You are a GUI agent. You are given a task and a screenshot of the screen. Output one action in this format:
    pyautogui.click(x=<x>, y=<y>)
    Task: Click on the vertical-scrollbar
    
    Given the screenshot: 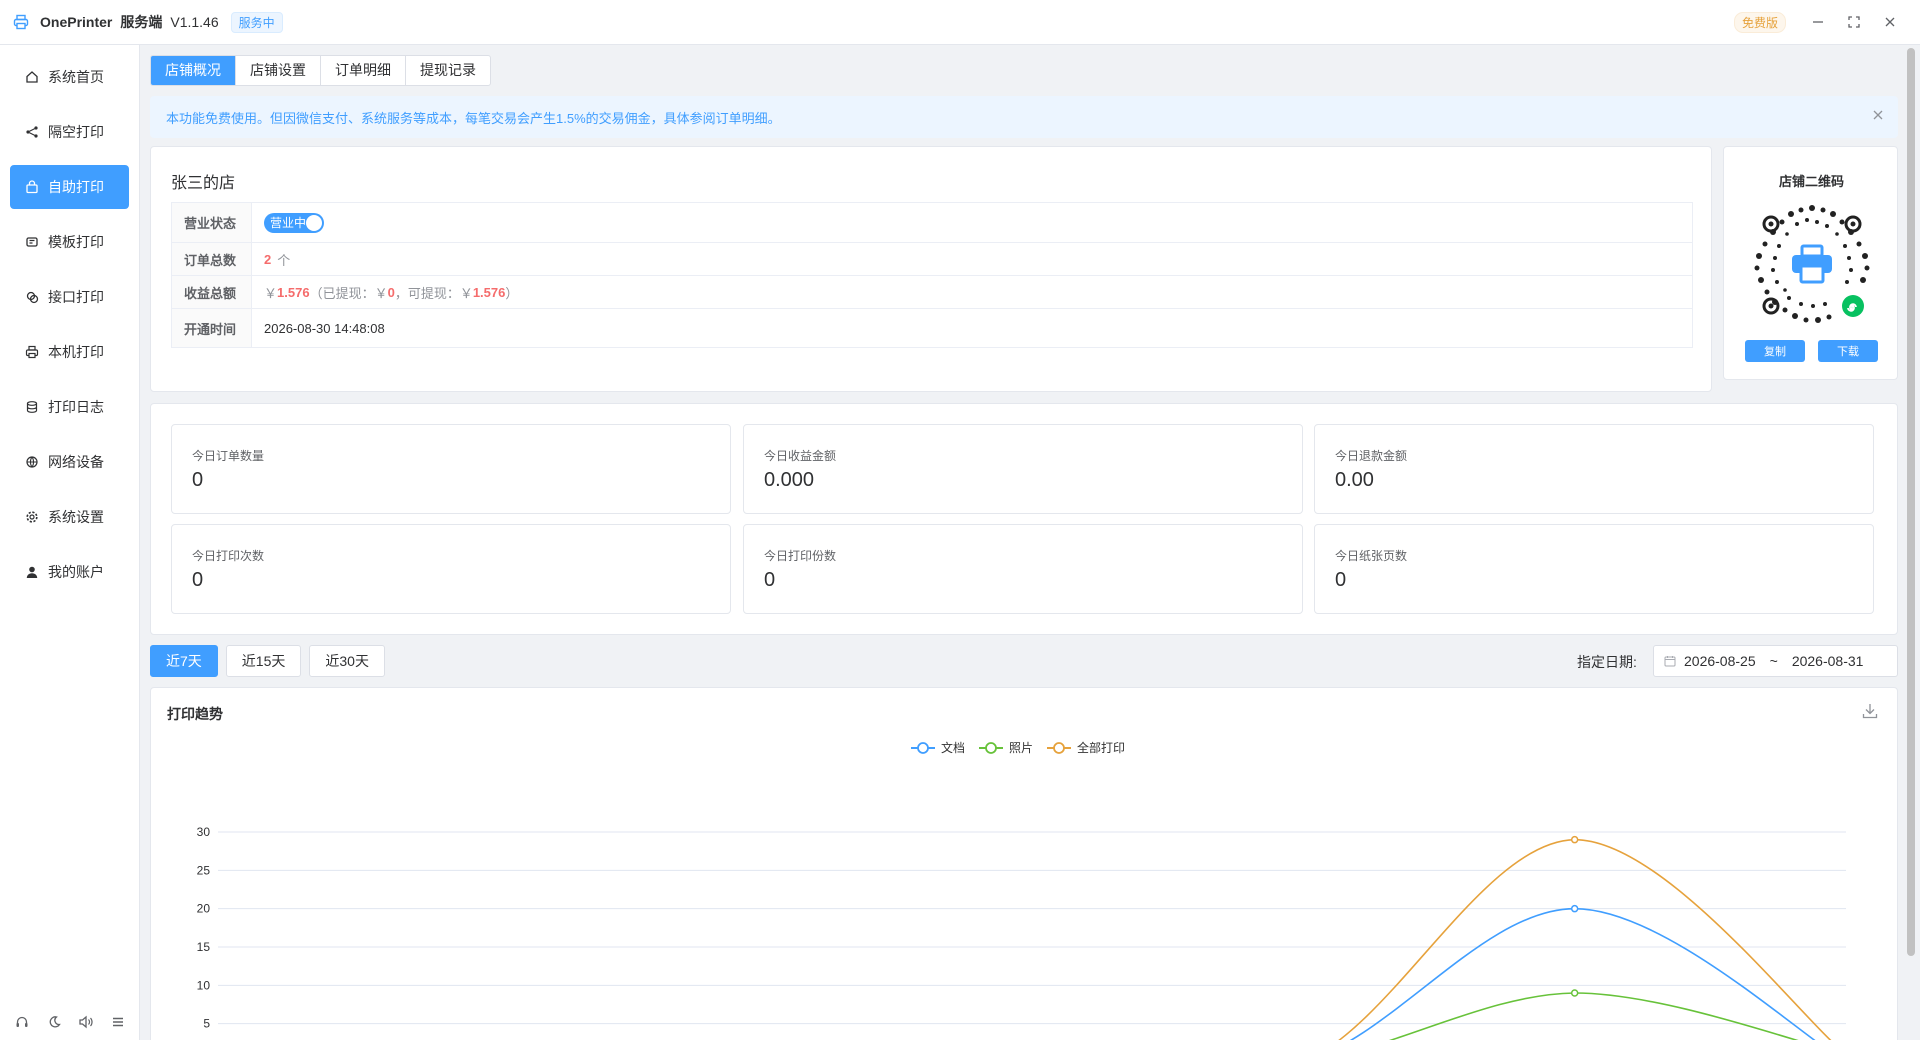 What is the action you would take?
    pyautogui.click(x=1911, y=502)
    